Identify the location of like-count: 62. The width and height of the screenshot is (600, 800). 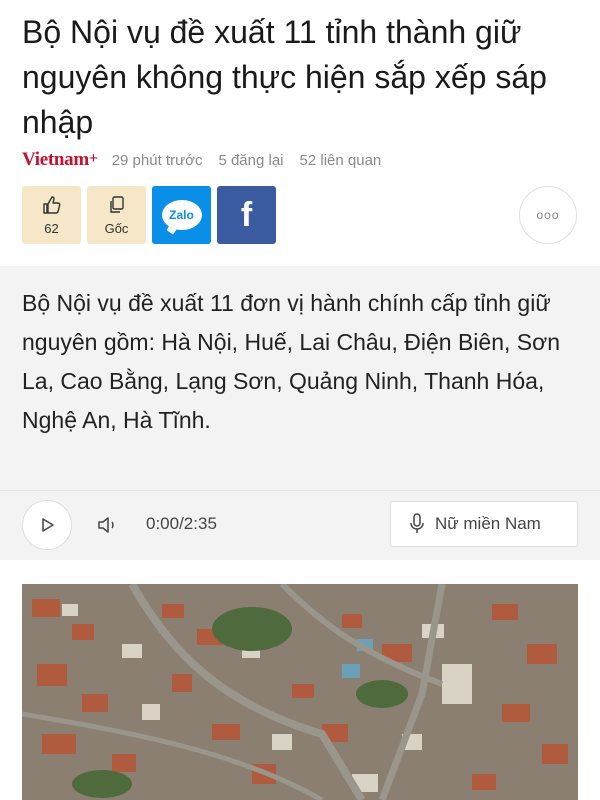
(51, 228).